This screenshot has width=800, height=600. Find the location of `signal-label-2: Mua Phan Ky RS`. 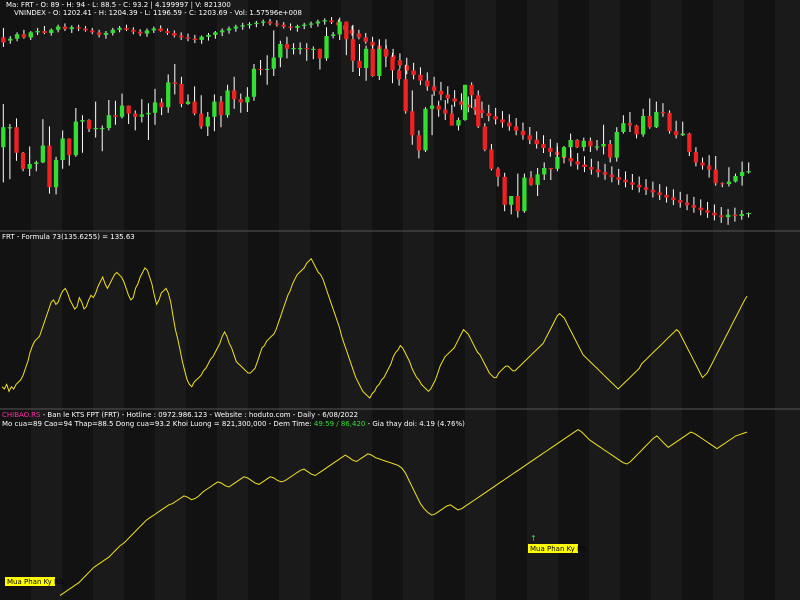

signal-label-2: Mua Phan Ky RS is located at coordinates (34, 581).